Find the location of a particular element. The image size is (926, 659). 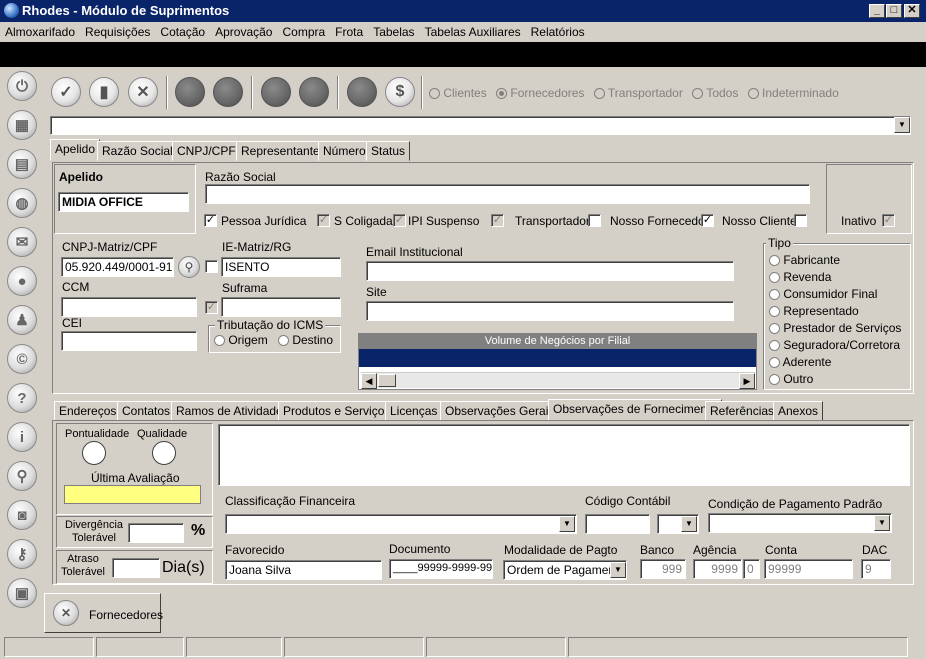

icms-destino-radio: Destino is located at coordinates (305, 340).